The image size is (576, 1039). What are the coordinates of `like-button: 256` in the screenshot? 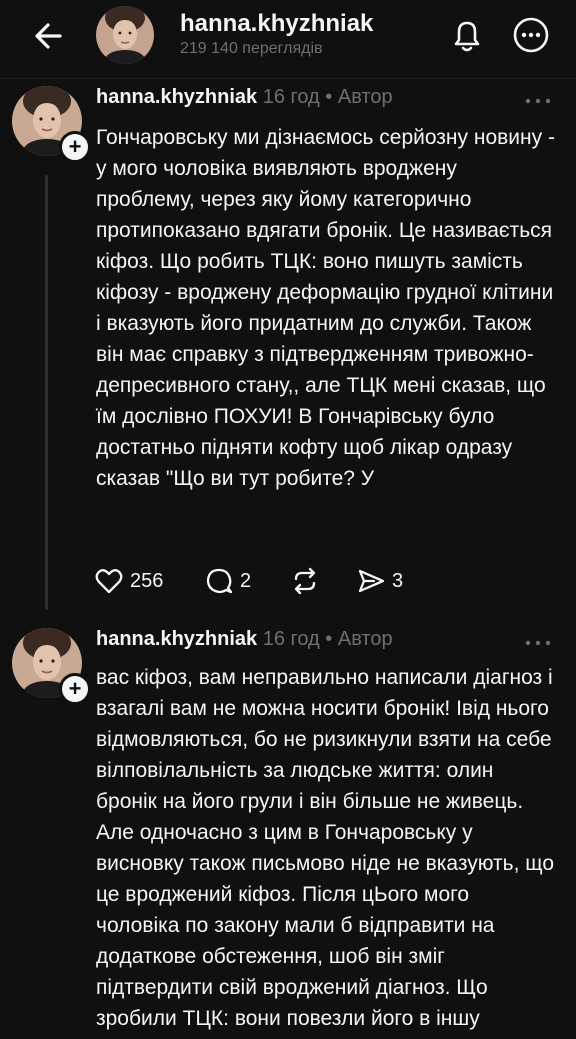 It's located at (128, 581).